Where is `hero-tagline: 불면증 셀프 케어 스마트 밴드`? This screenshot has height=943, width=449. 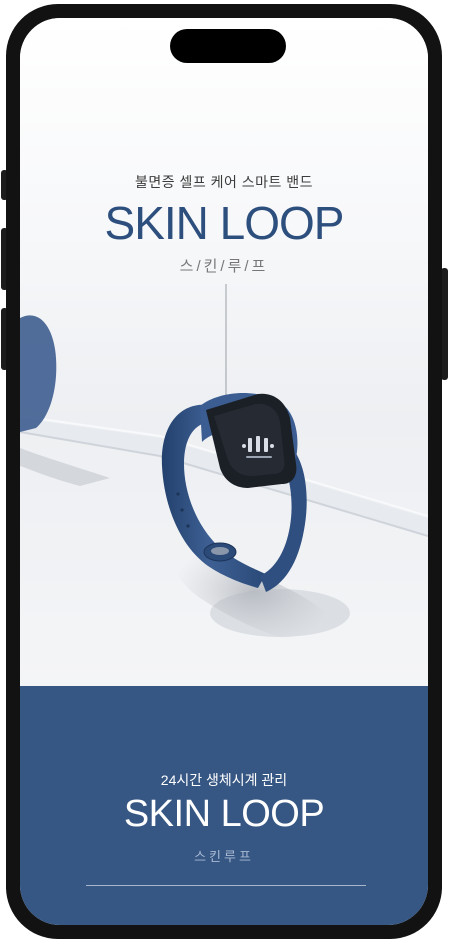
hero-tagline: 불면증 셀프 케어 스마트 밴드 is located at coordinates (224, 182).